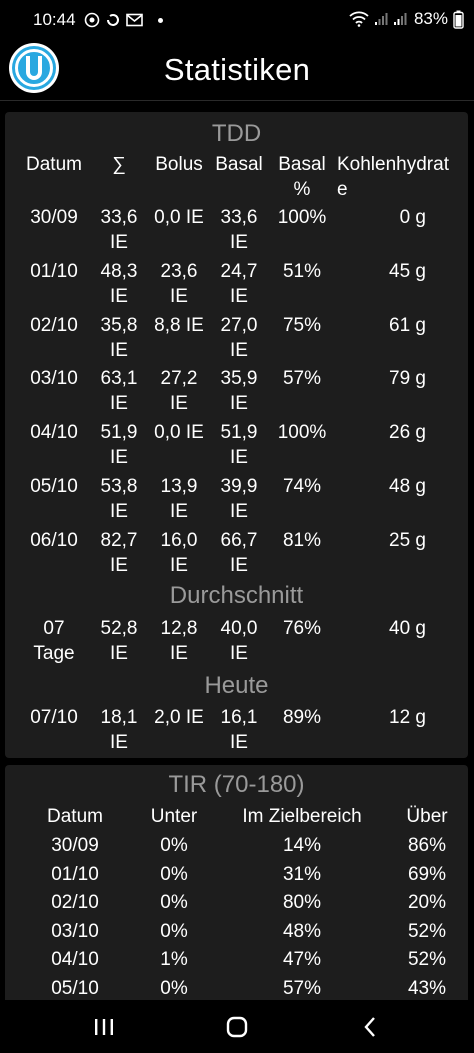  Describe the element at coordinates (430, 18) in the screenshot. I see `battery-percent: 83%` at that location.